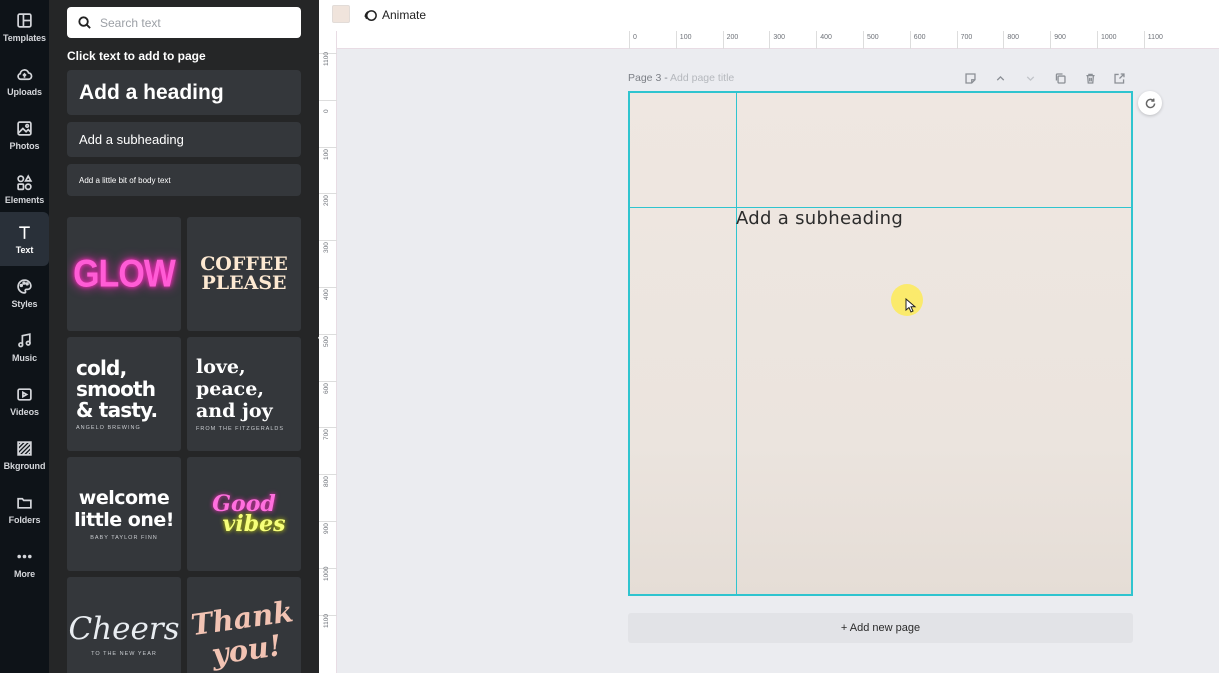  I want to click on template-text: Thank you!, so click(244, 633).